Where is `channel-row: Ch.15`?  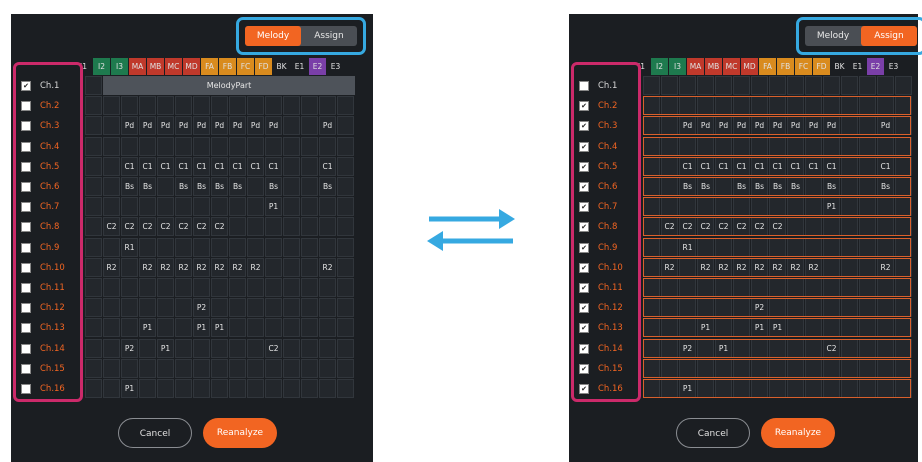 channel-row: Ch.15 is located at coordinates (43, 369).